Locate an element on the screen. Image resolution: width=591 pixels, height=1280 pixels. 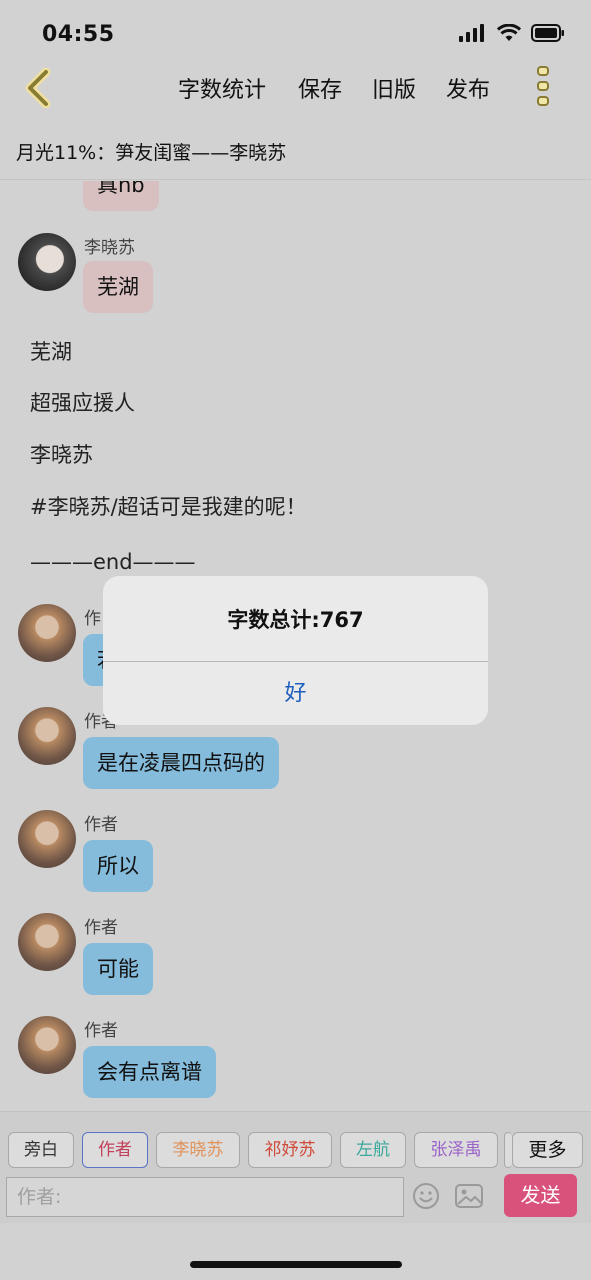
home-indicator is located at coordinates (296, 1264).